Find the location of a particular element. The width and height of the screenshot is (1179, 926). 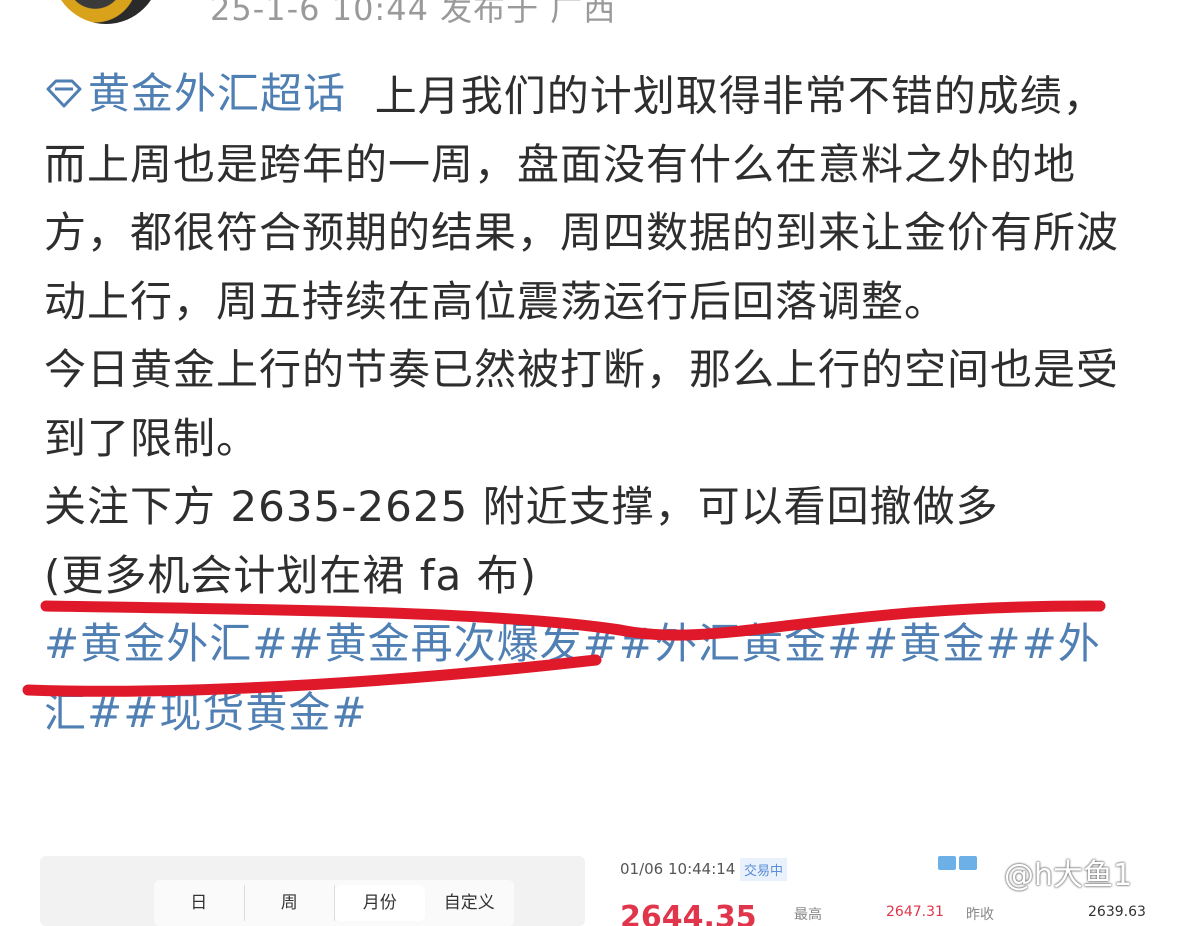

hashtag: #黄金再次爆发# is located at coordinates (453, 643).